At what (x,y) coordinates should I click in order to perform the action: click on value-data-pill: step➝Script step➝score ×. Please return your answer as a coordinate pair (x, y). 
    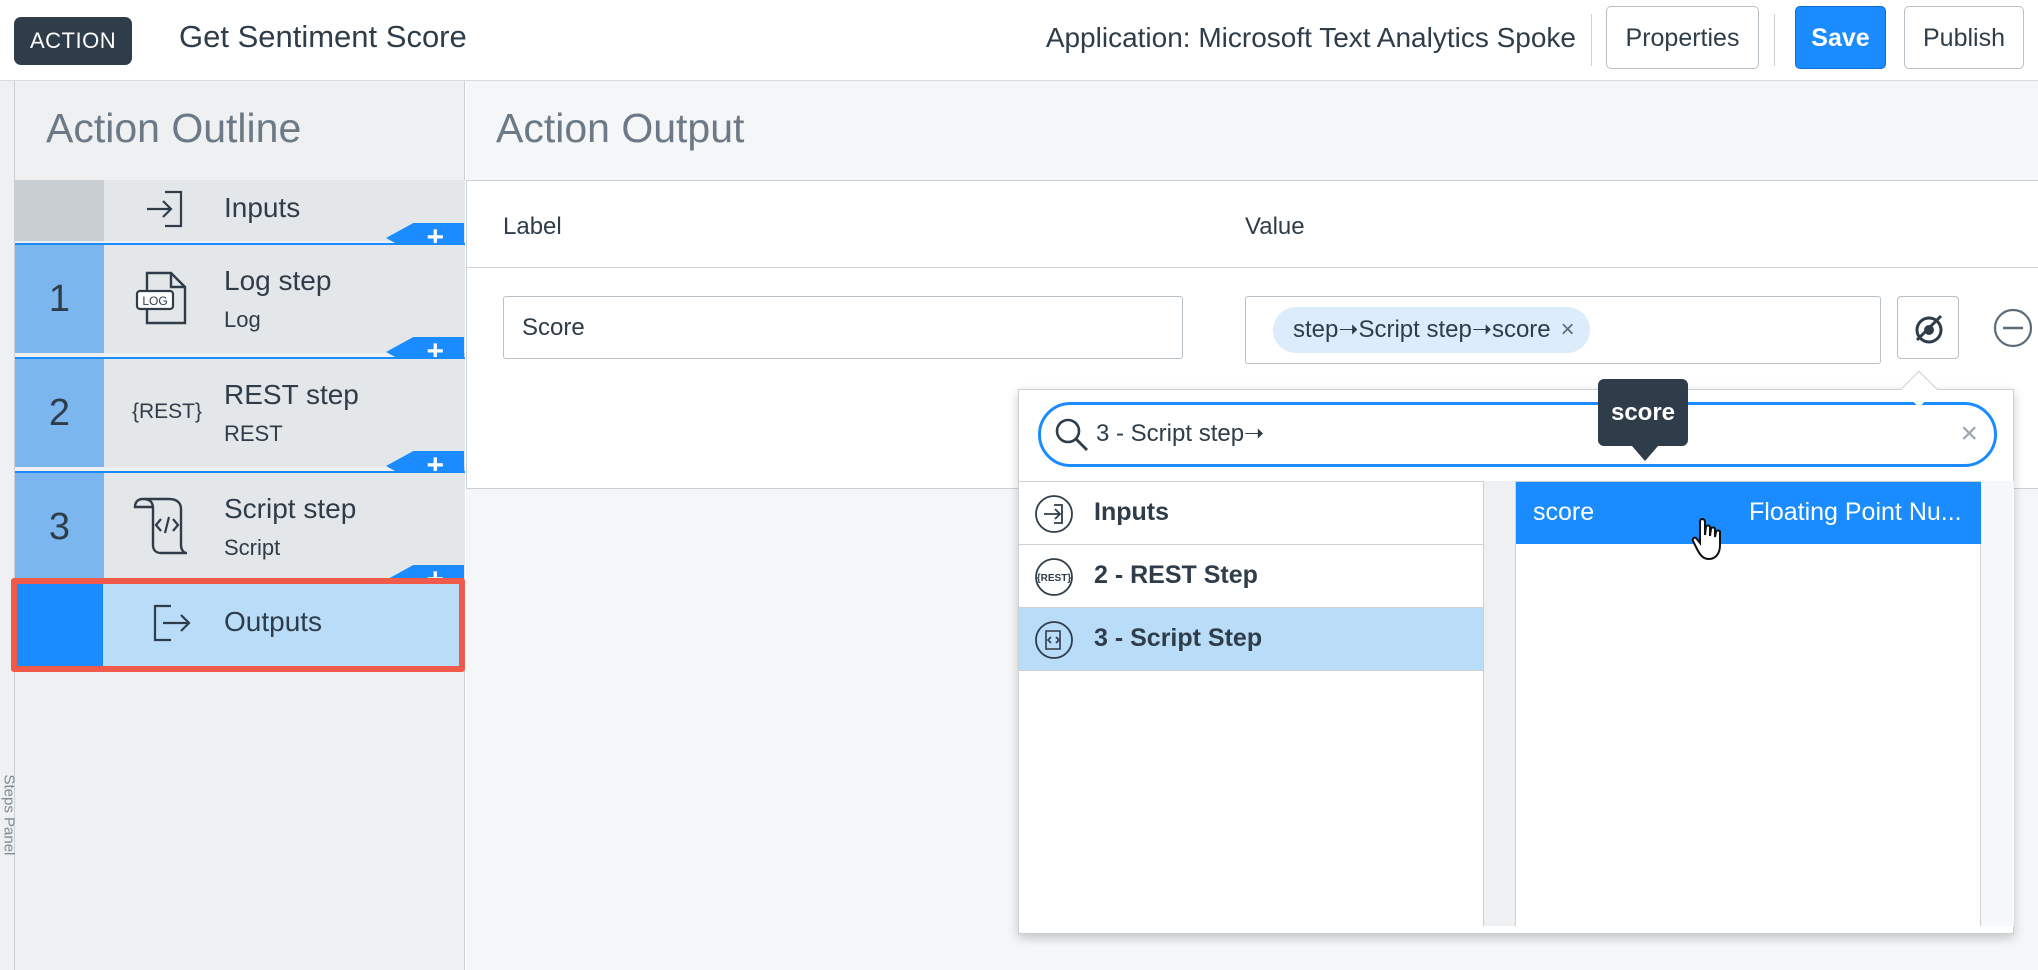
    Looking at the image, I should click on (1431, 330).